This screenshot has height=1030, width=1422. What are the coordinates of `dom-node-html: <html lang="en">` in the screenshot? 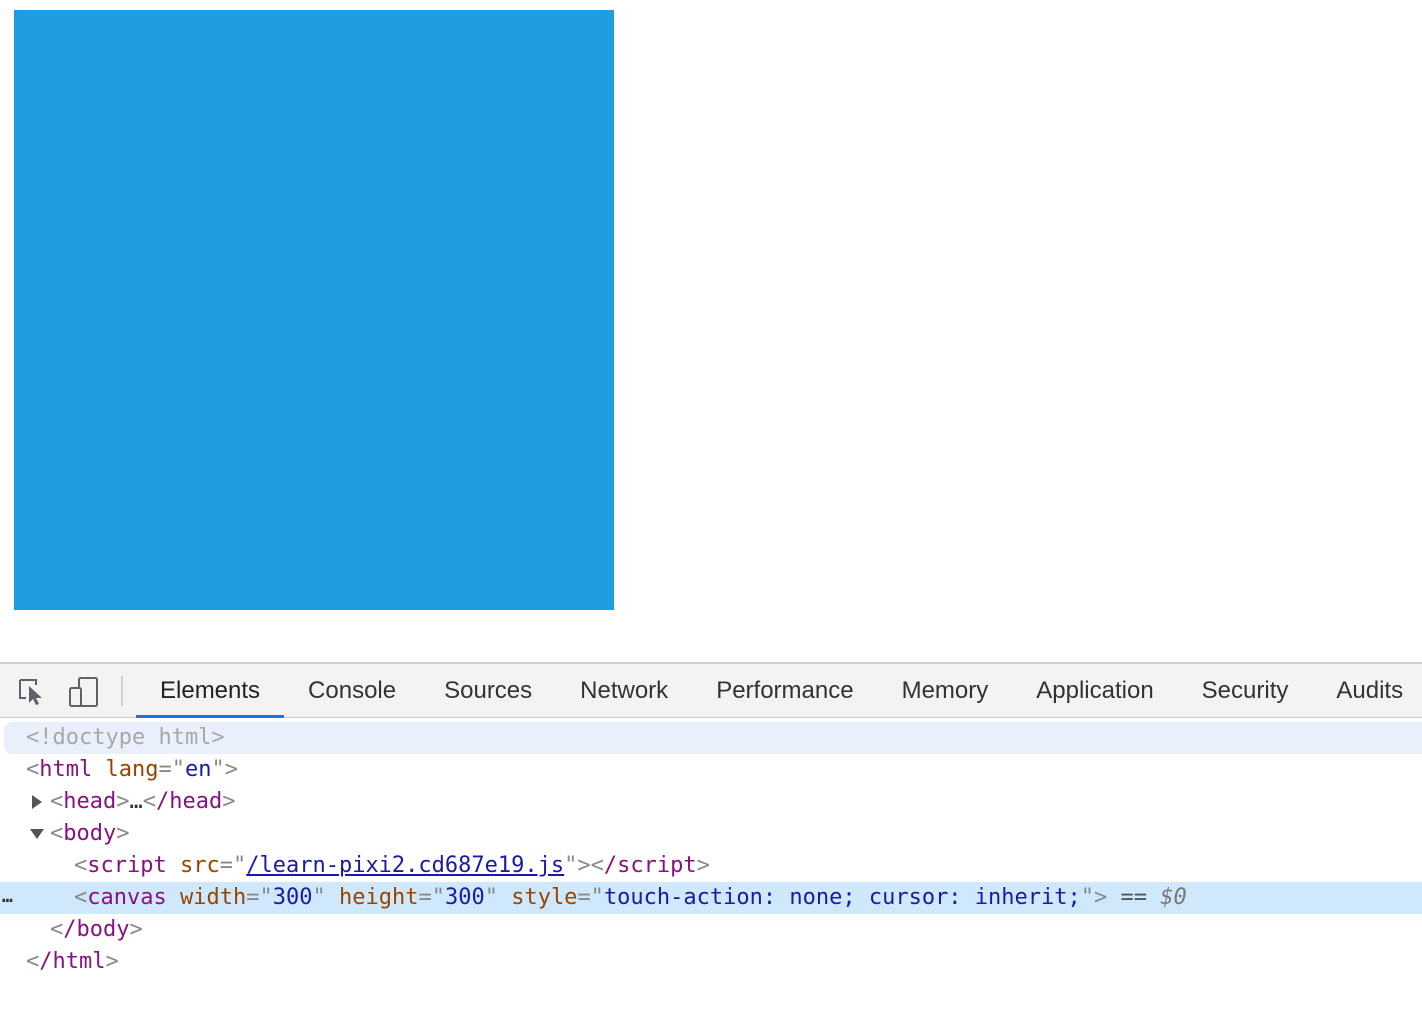 It's located at (711, 770).